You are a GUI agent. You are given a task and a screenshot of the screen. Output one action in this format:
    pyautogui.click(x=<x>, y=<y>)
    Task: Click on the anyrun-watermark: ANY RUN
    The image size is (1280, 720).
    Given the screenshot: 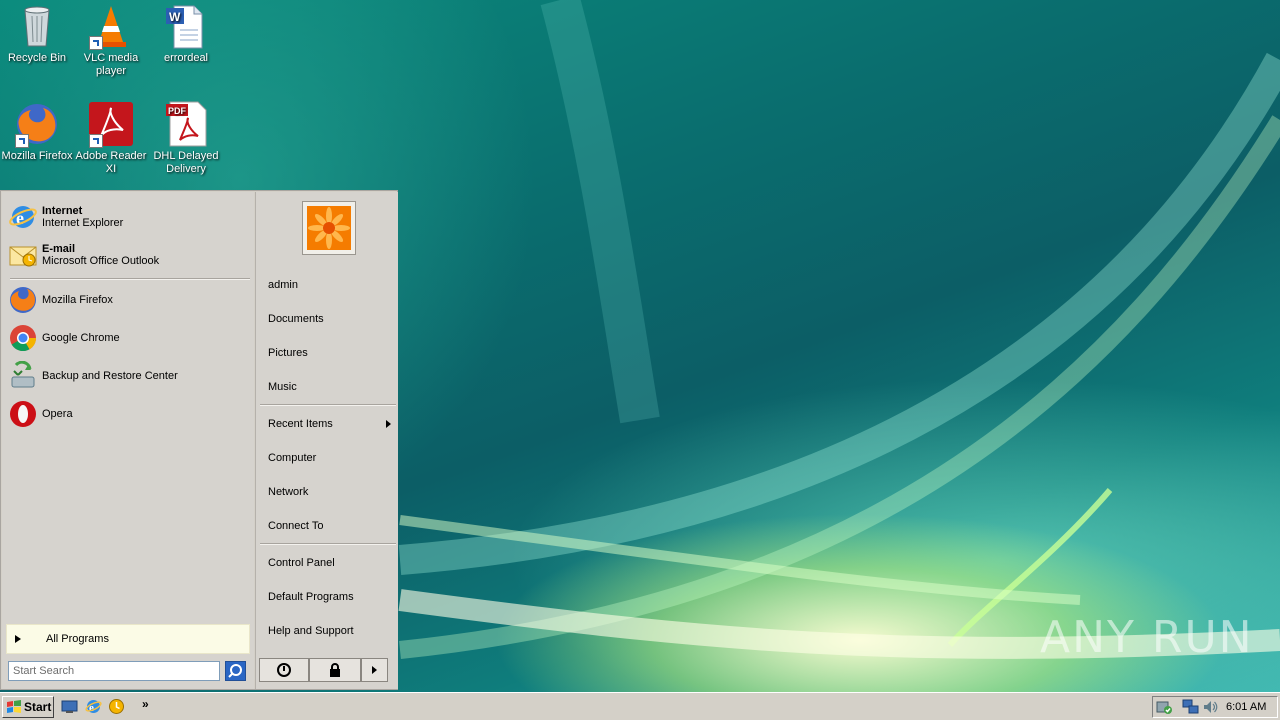 What is the action you would take?
    pyautogui.click(x=1147, y=637)
    